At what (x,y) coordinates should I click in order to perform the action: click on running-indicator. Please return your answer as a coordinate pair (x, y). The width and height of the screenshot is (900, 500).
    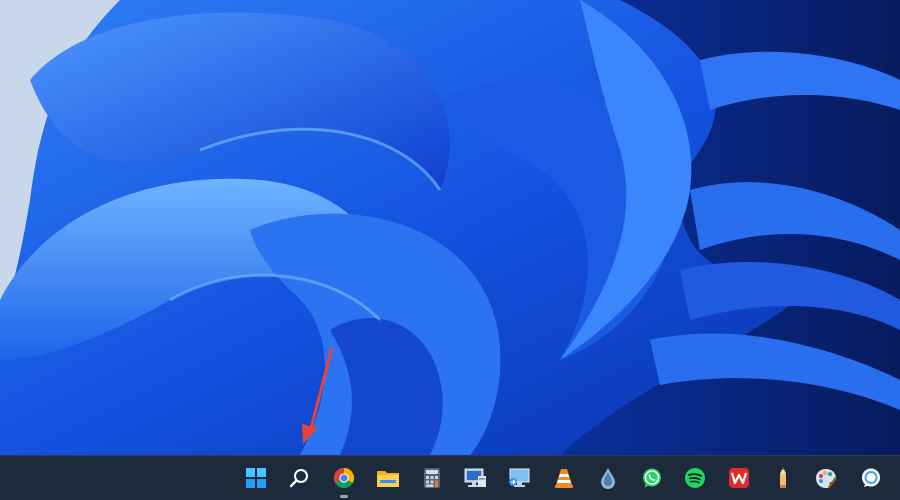
    Looking at the image, I should click on (344, 496).